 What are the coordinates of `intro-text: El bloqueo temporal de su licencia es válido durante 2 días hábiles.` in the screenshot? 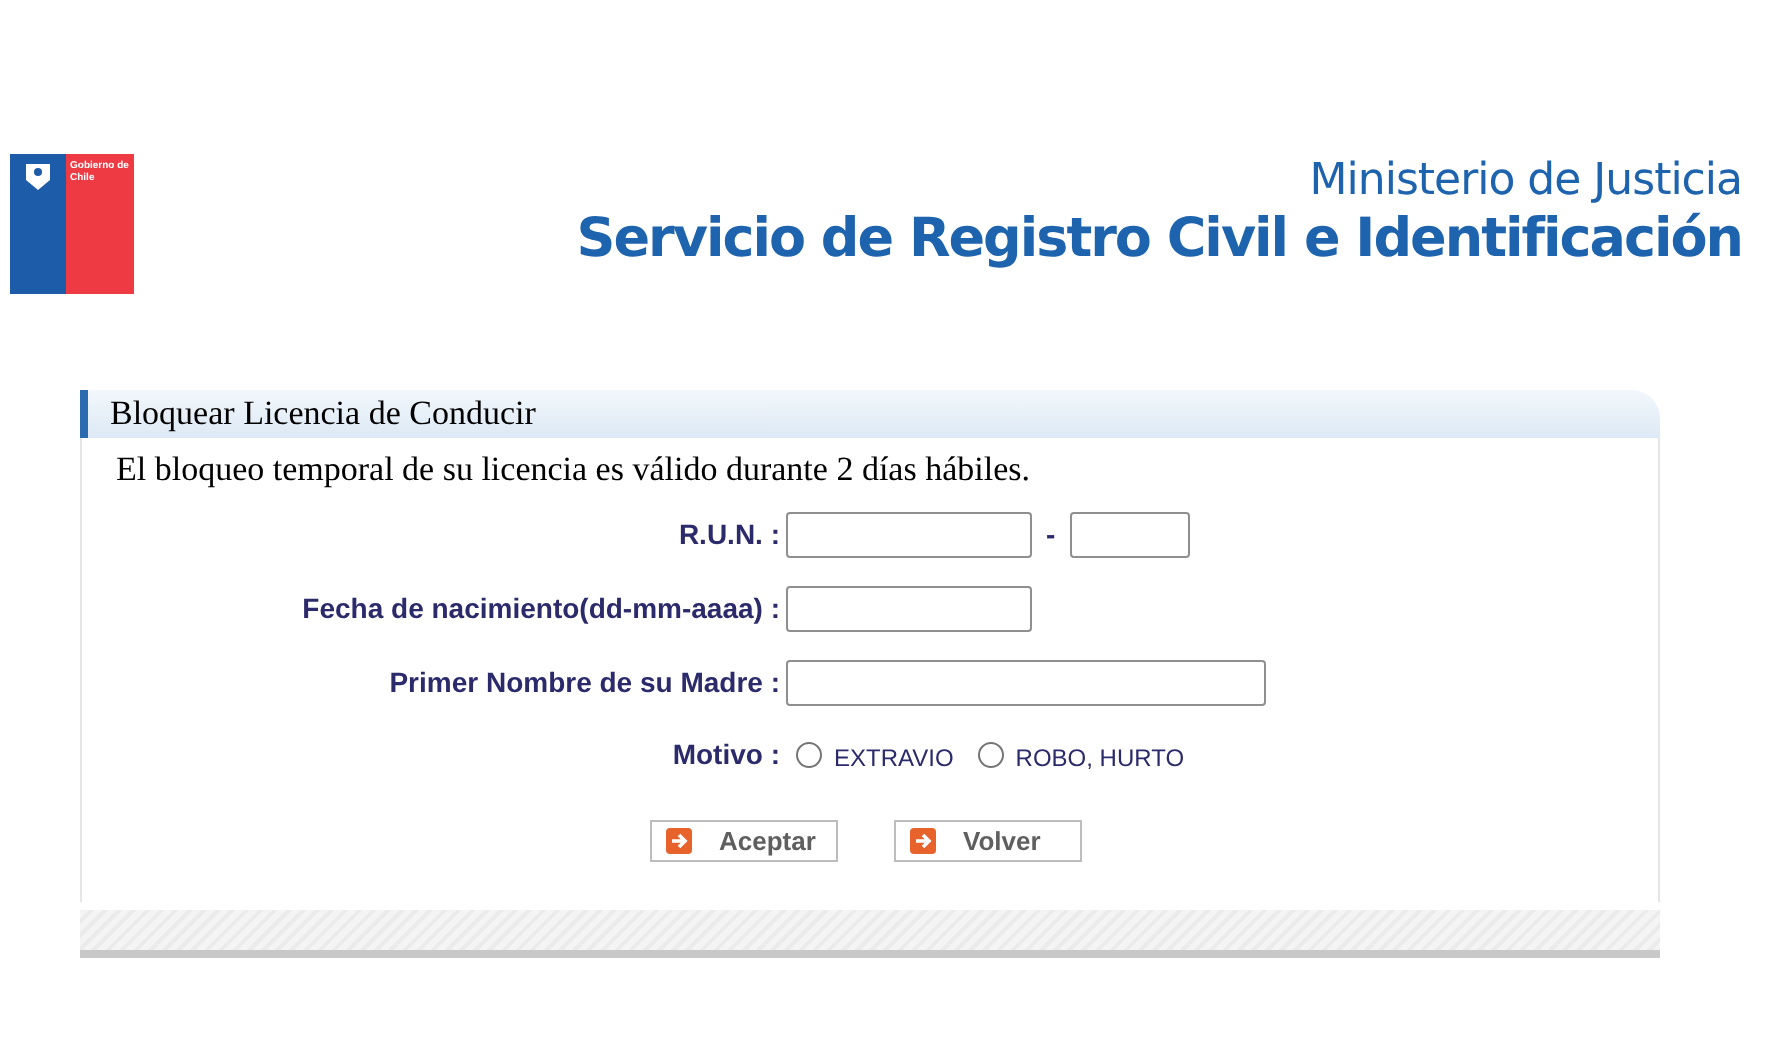 It's located at (573, 470).